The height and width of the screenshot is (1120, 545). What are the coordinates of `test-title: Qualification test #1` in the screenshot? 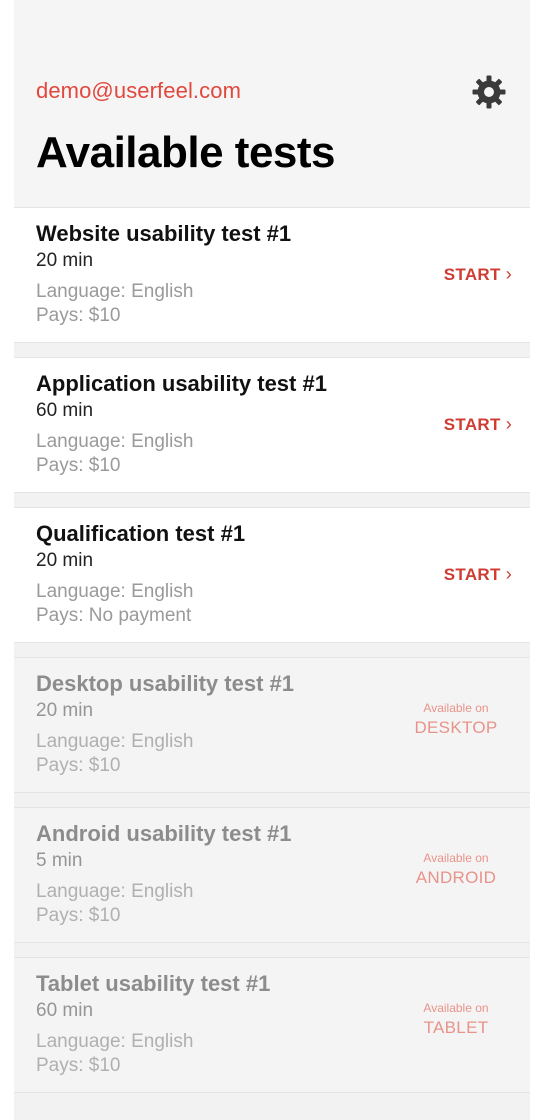 It's located at (141, 533).